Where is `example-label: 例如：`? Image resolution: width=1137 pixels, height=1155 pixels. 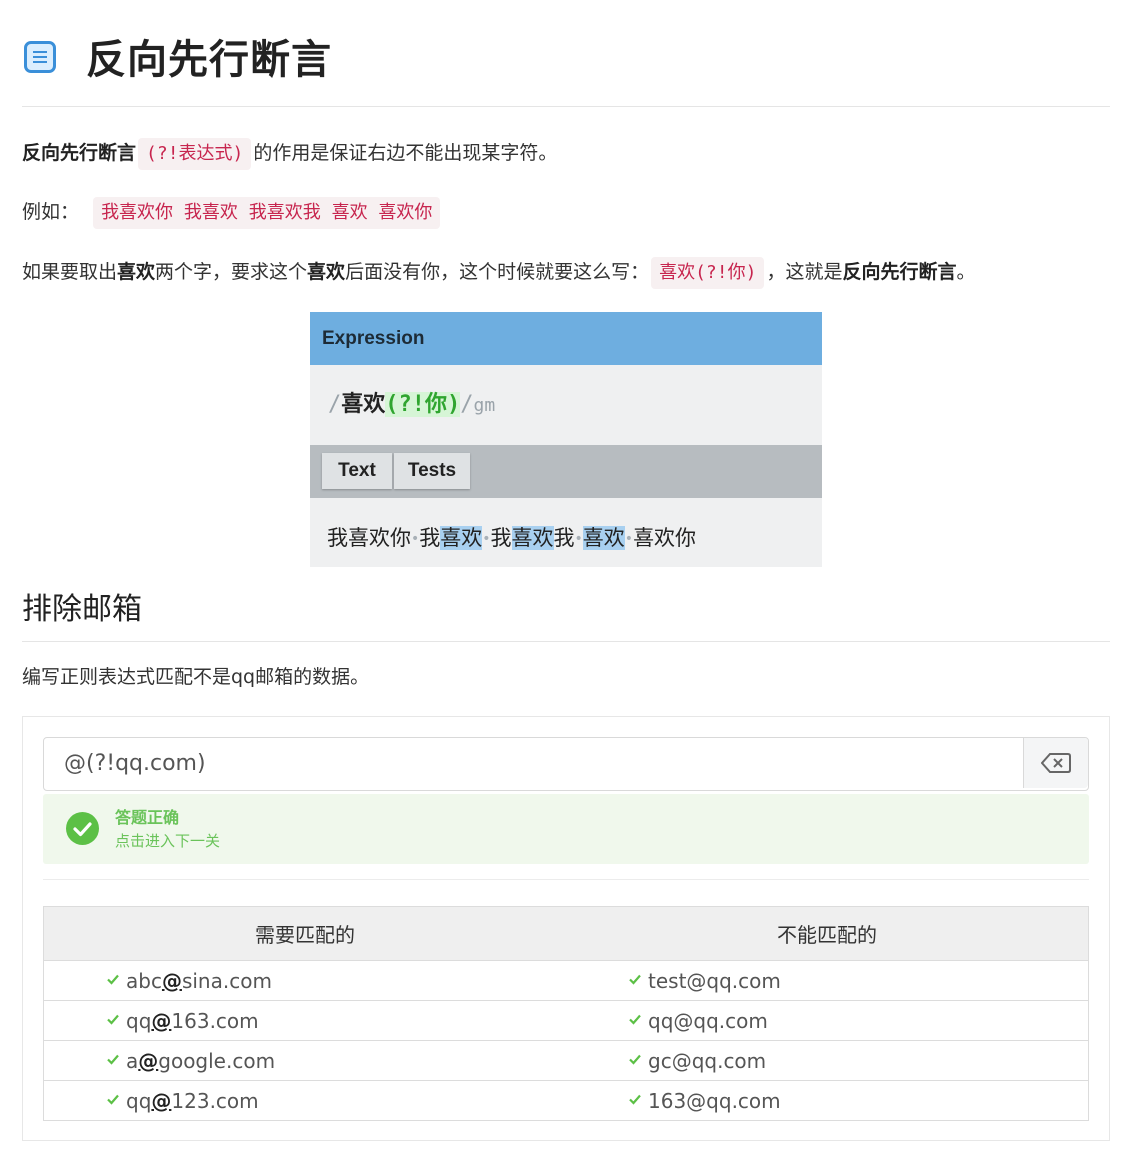
example-label: 例如： is located at coordinates (51, 212).